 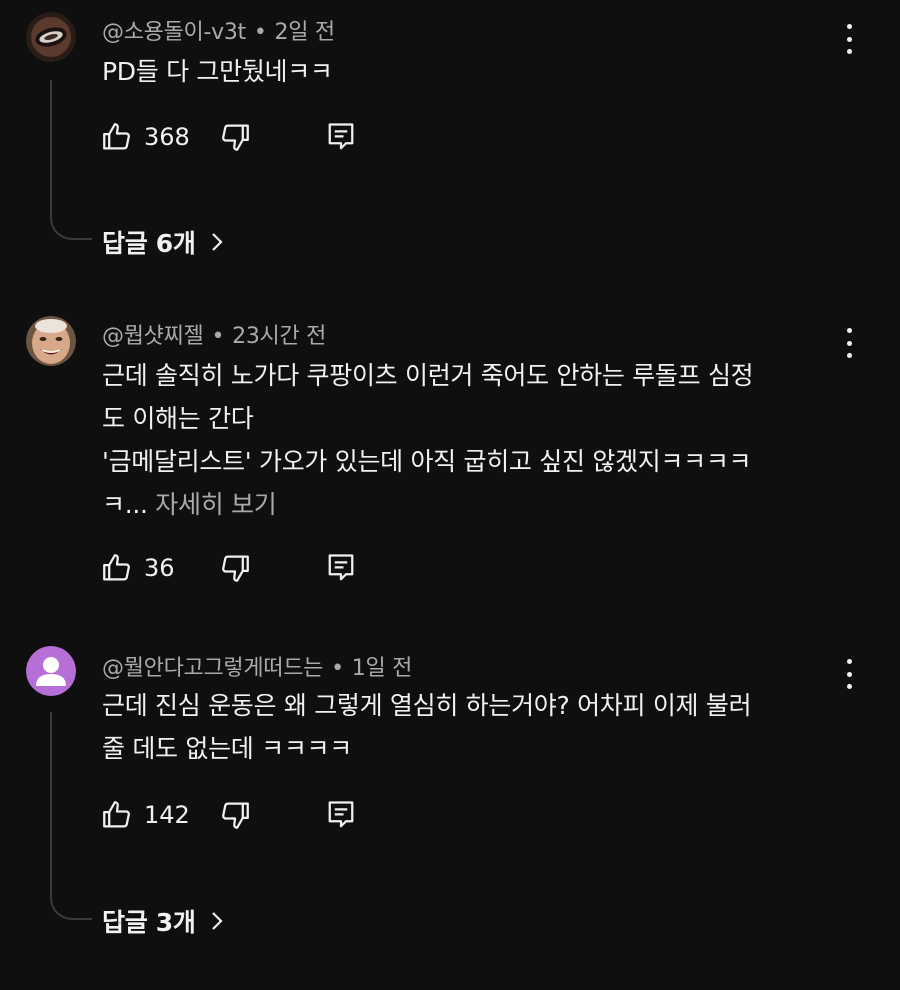 What do you see at coordinates (227, 748) in the screenshot?
I see `comment-line: 줄 데도 없는데 ㅋㅋㅋㅋ` at bounding box center [227, 748].